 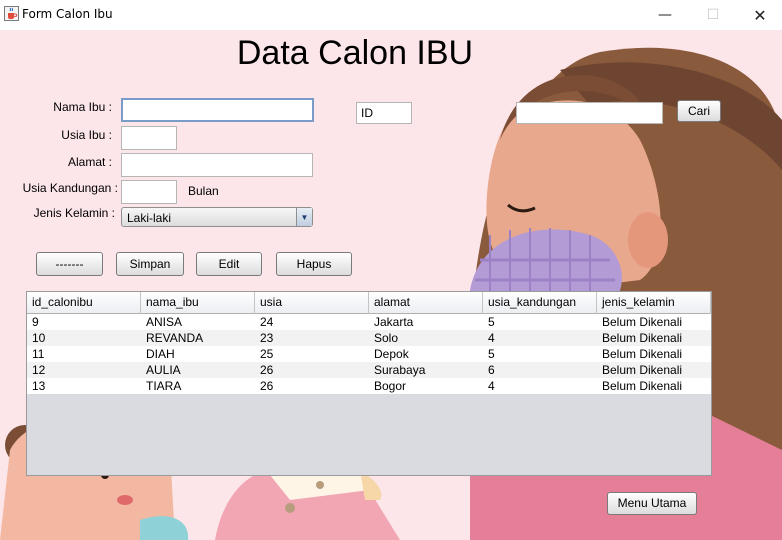 I want to click on usia-kandungan-input, so click(x=149, y=192).